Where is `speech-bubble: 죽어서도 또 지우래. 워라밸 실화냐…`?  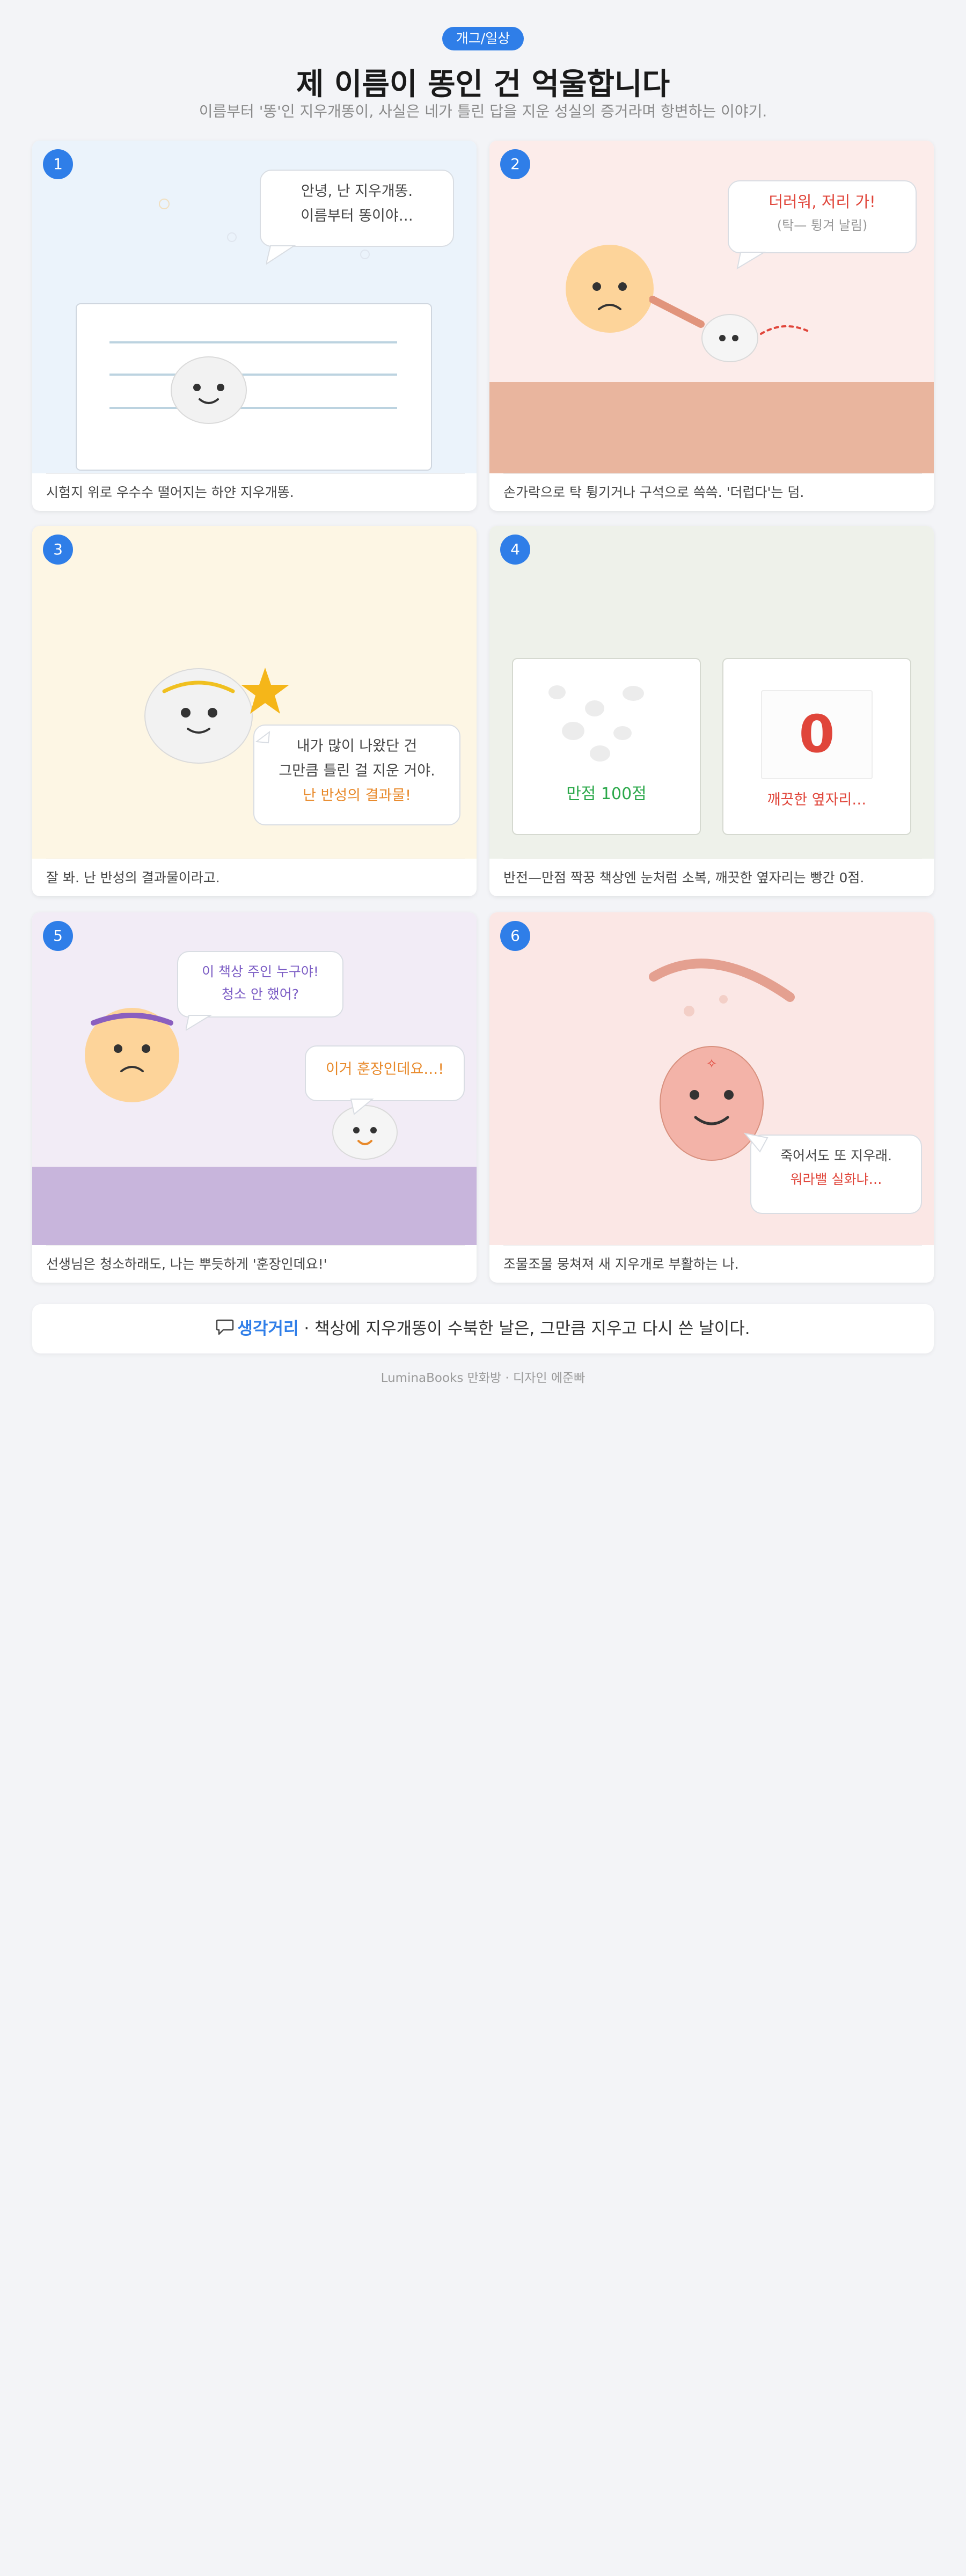
speech-bubble: 죽어서도 또 지우래. 워라밸 실화냐… is located at coordinates (833, 1173).